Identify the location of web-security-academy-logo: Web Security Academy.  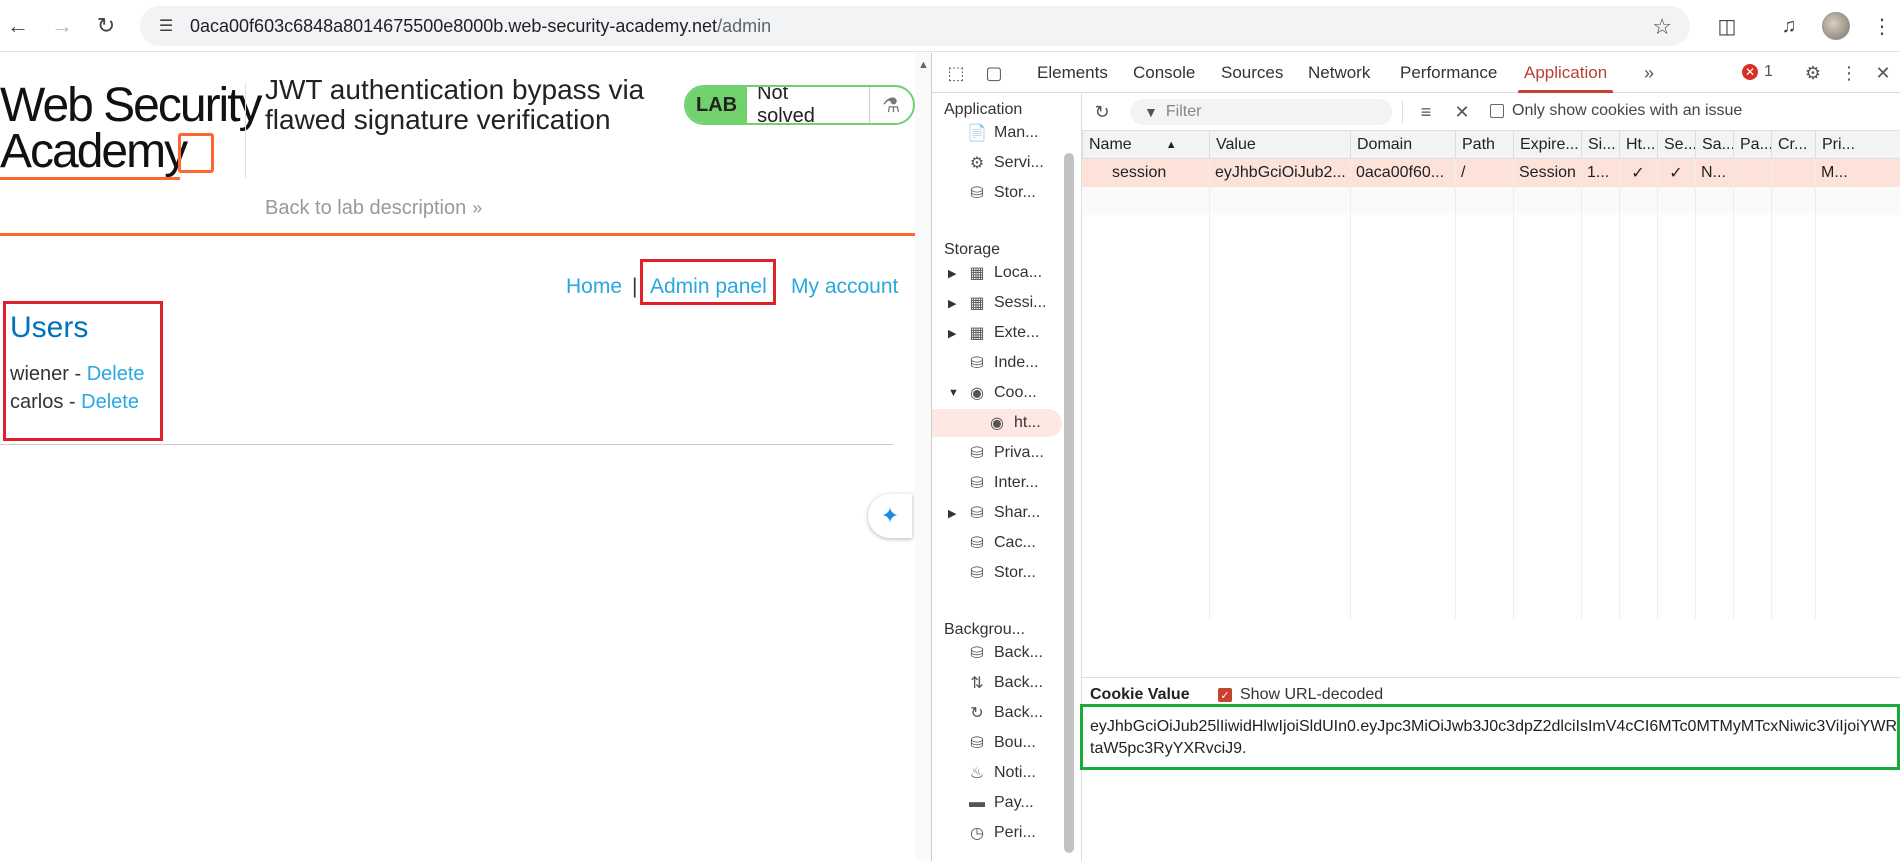
(131, 132).